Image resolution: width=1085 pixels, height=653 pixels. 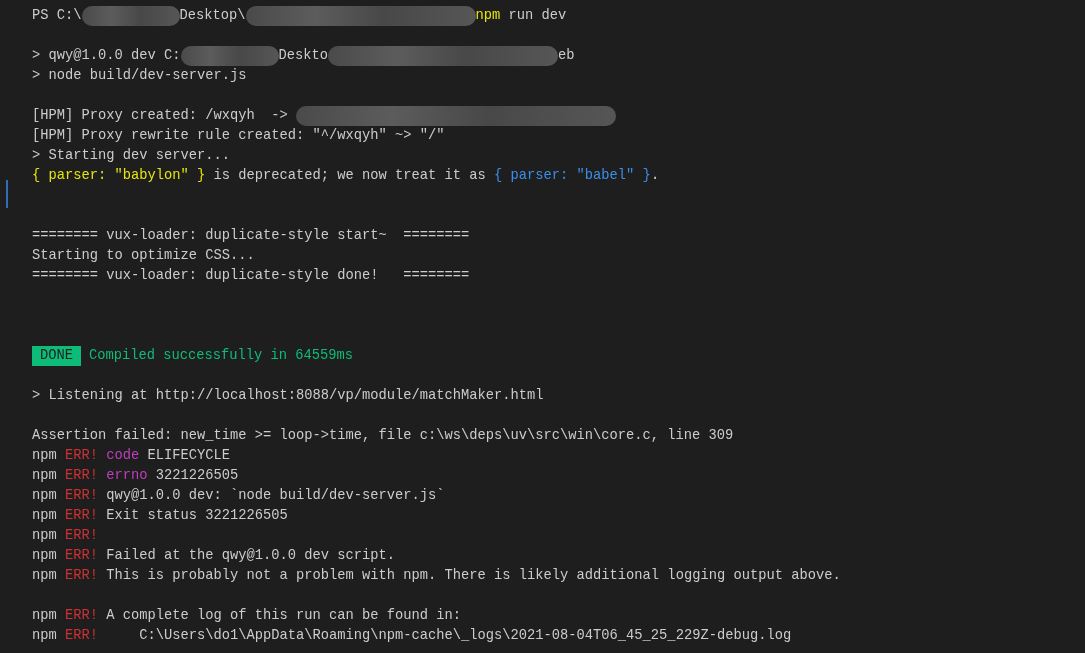 What do you see at coordinates (160, 116) in the screenshot?
I see `terminal-text: [HPM] Proxy created: /wxqyh ->` at bounding box center [160, 116].